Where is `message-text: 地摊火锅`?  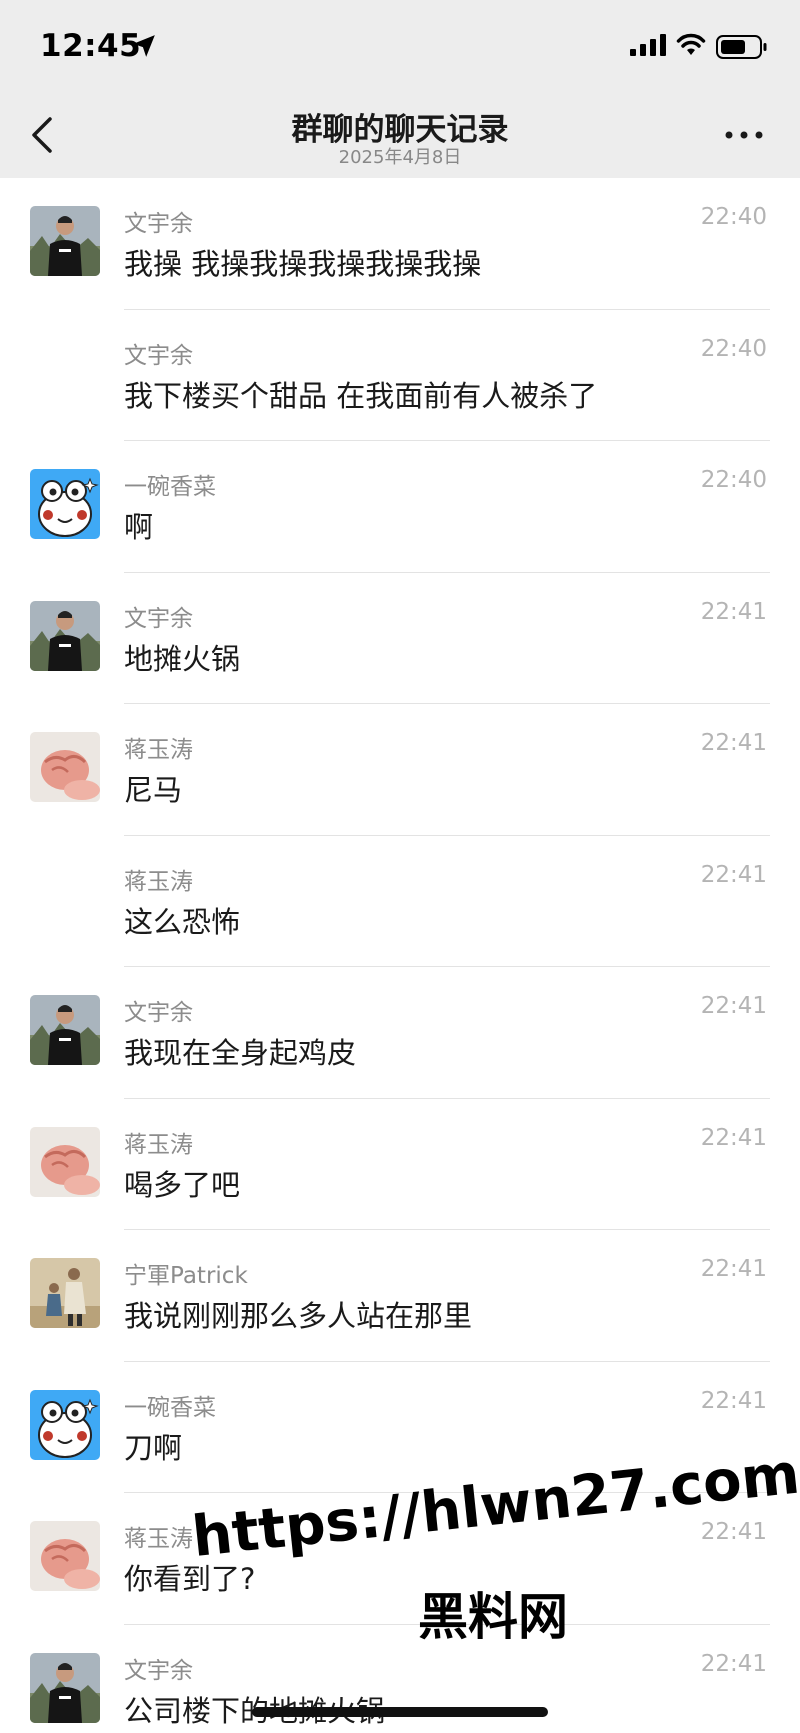 message-text: 地摊火锅 is located at coordinates (182, 658).